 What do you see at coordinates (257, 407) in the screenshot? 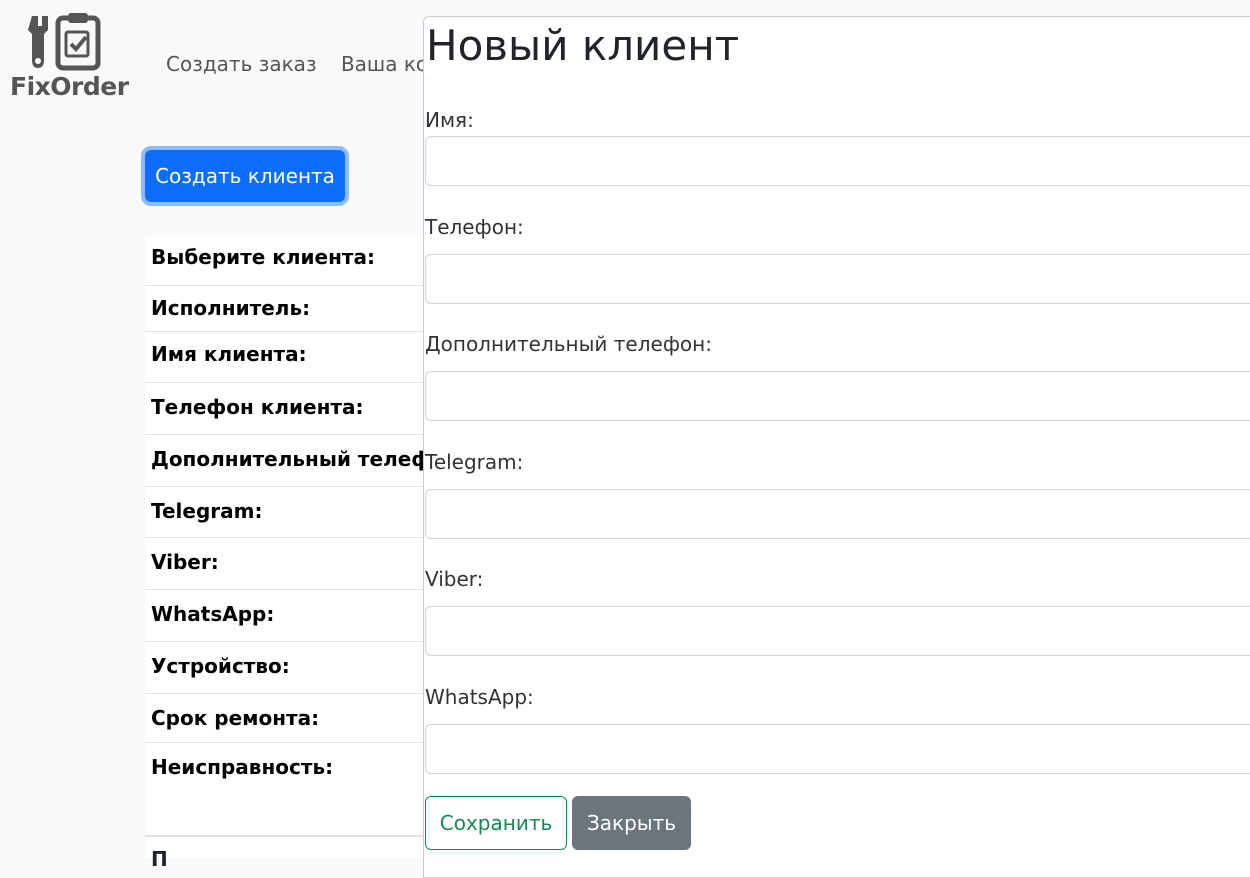
I see `form-row-label: Телефон клиента:` at bounding box center [257, 407].